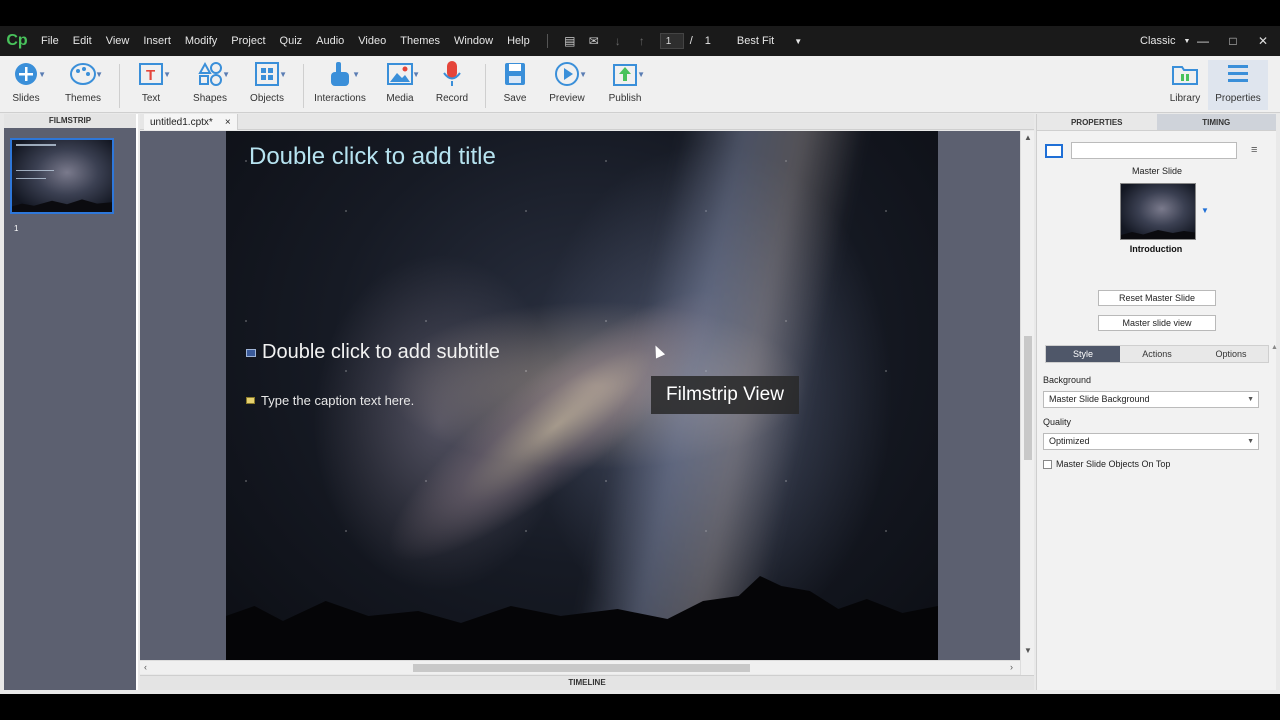  I want to click on quality-select-value: Optimized, so click(1069, 441).